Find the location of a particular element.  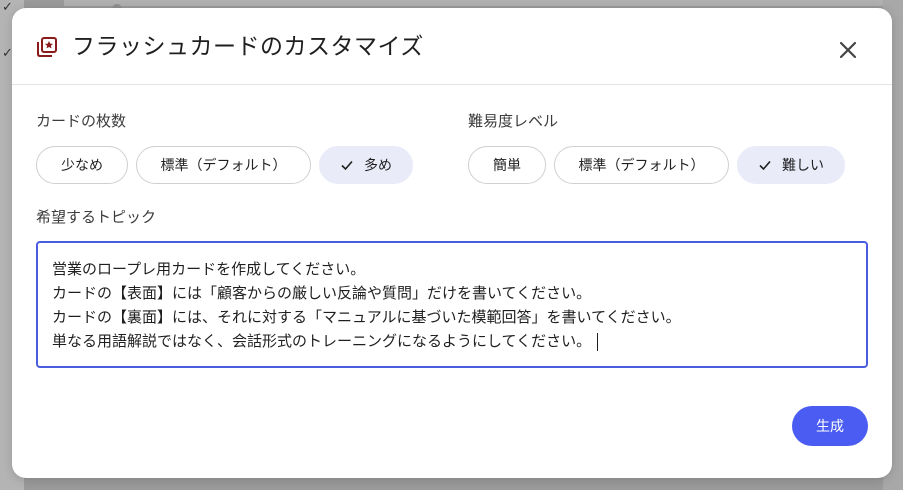

chip-label: 少なめ is located at coordinates (82, 166).